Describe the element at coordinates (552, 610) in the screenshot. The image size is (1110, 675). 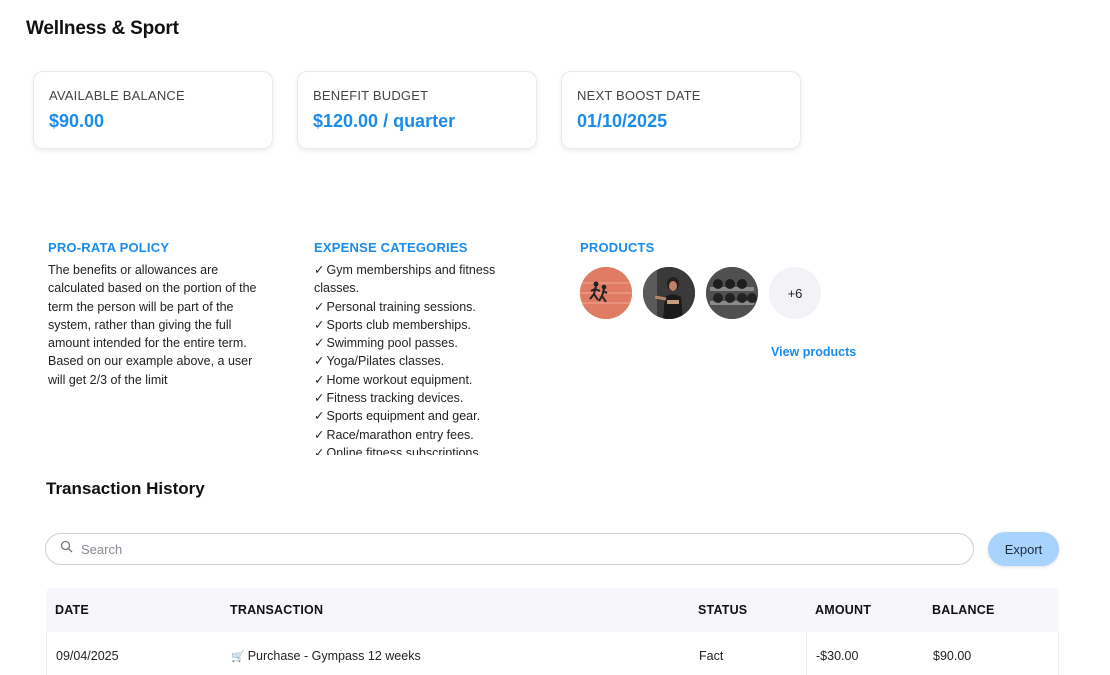
I see `table-header: DATE TRANSACTION STATUS AMOUNT BALANCE` at that location.